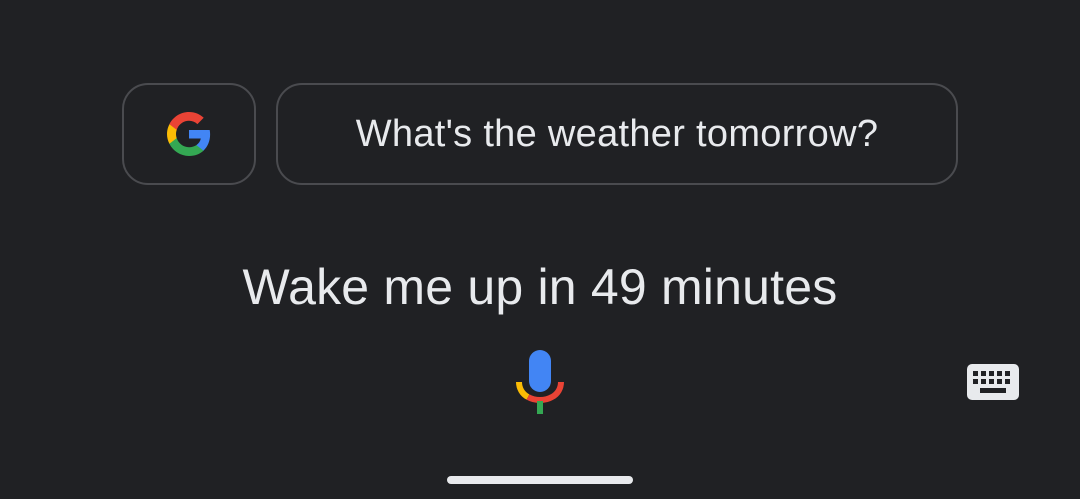 This screenshot has height=499, width=1080. What do you see at coordinates (540, 480) in the screenshot?
I see `home-indicator` at bounding box center [540, 480].